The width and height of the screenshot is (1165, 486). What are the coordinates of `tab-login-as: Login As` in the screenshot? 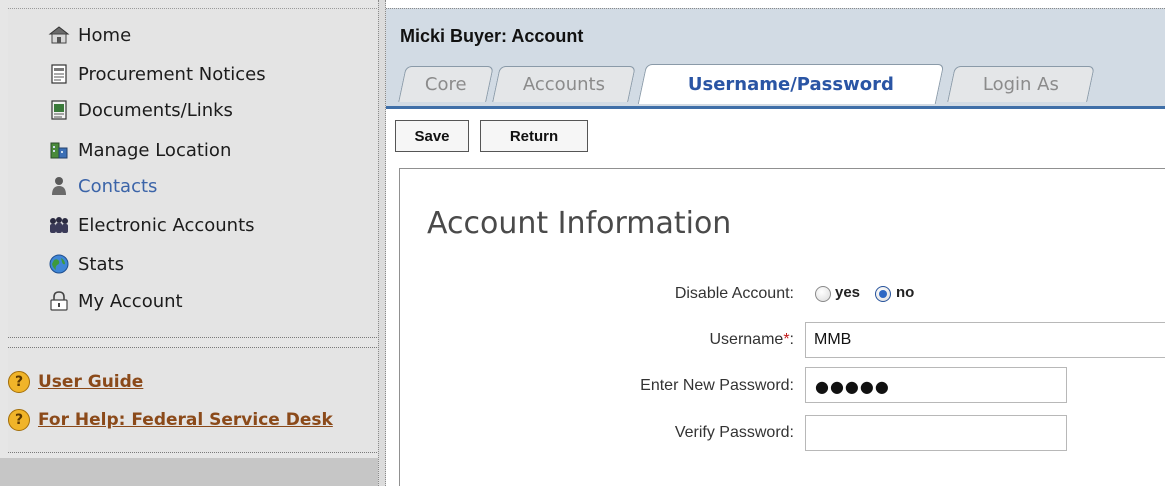 It's located at (1021, 84).